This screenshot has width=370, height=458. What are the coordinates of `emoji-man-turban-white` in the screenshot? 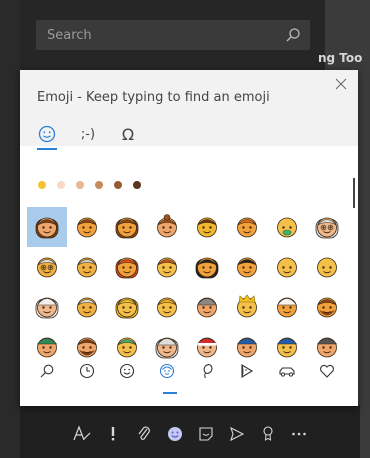 It's located at (87, 307).